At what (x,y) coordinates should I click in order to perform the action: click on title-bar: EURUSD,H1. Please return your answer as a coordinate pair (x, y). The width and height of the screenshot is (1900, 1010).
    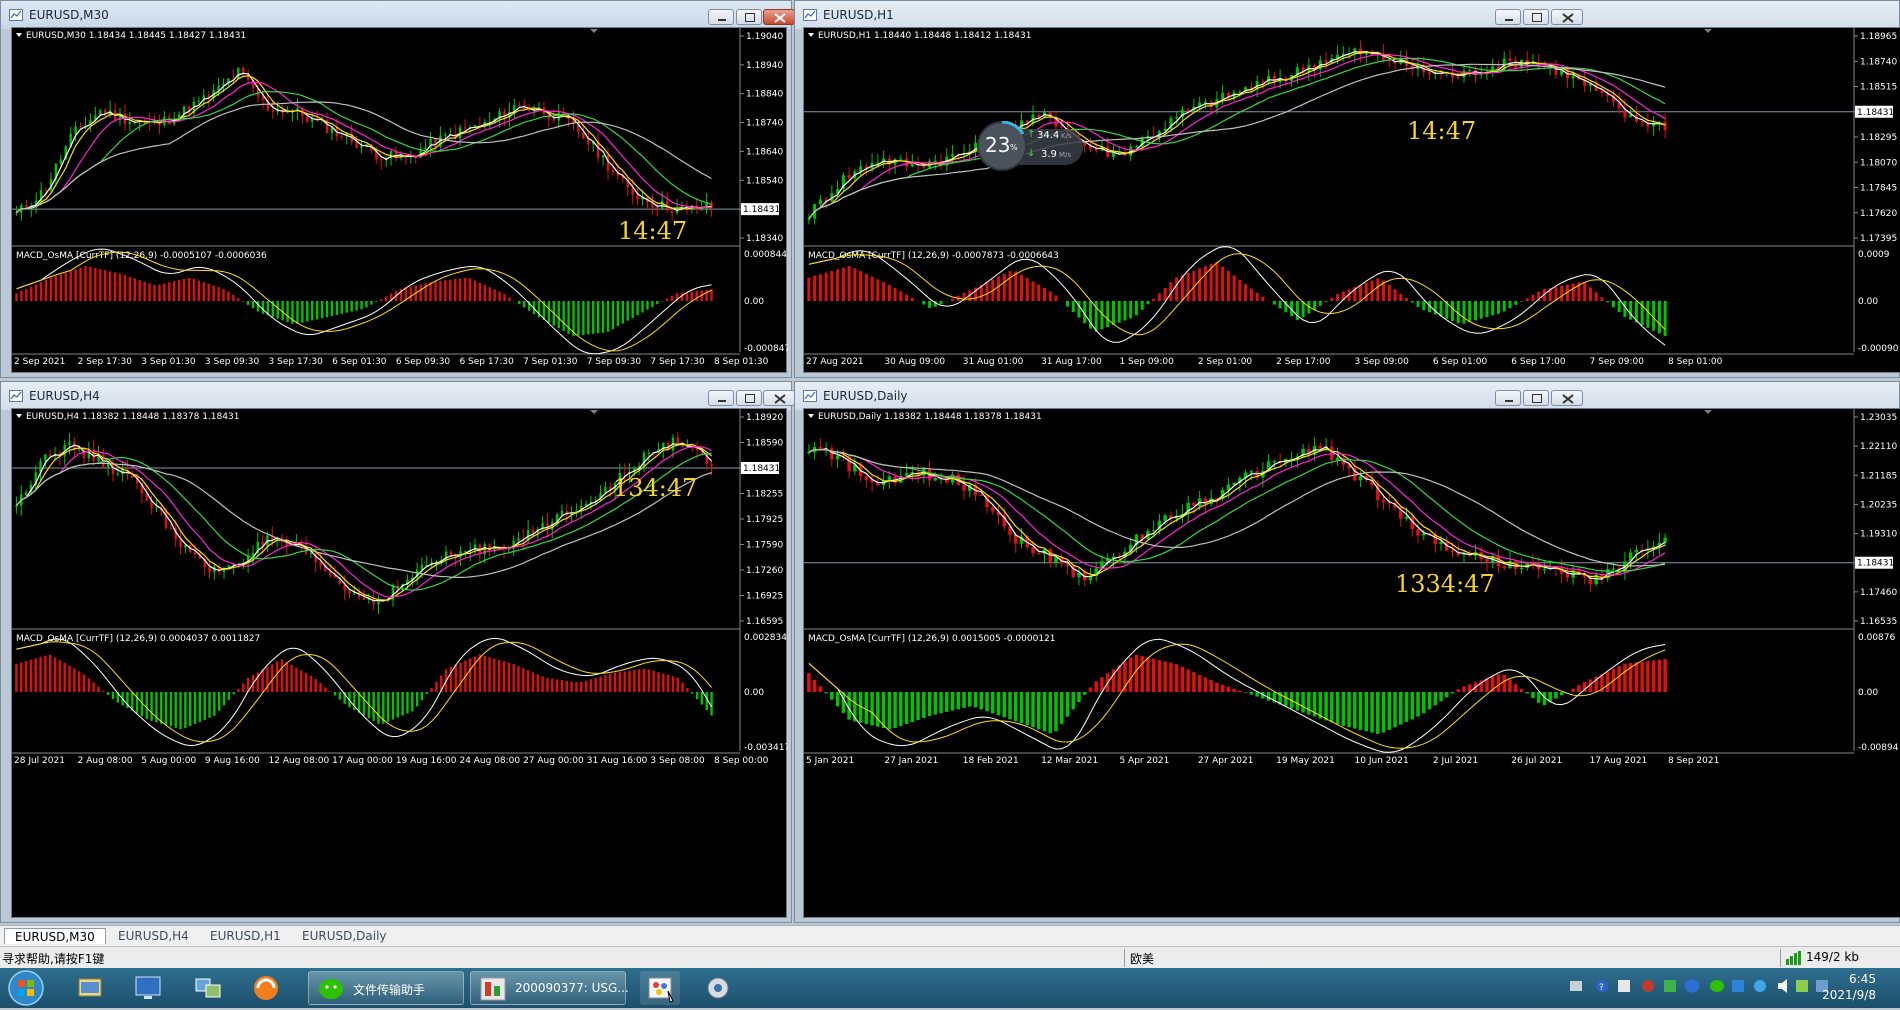
    Looking at the image, I should click on (1347, 15).